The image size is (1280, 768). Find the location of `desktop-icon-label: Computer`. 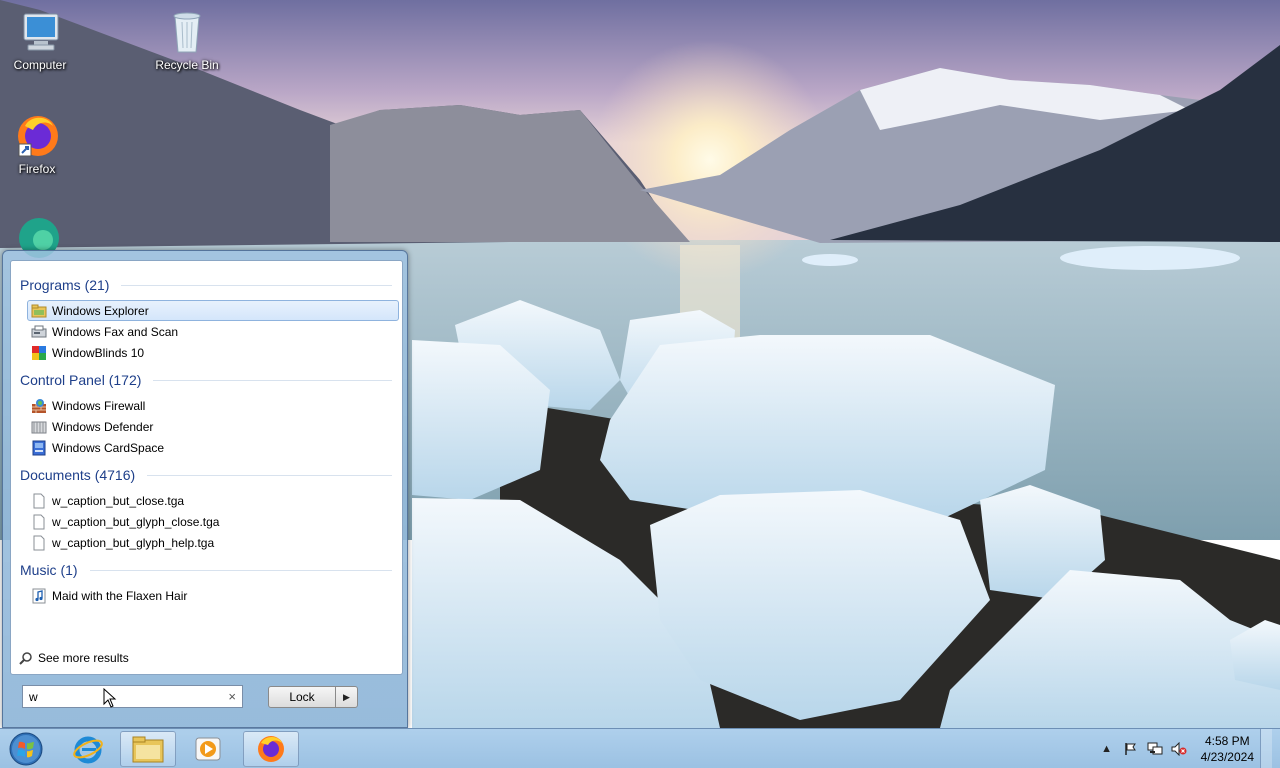

desktop-icon-label: Computer is located at coordinates (40, 65).